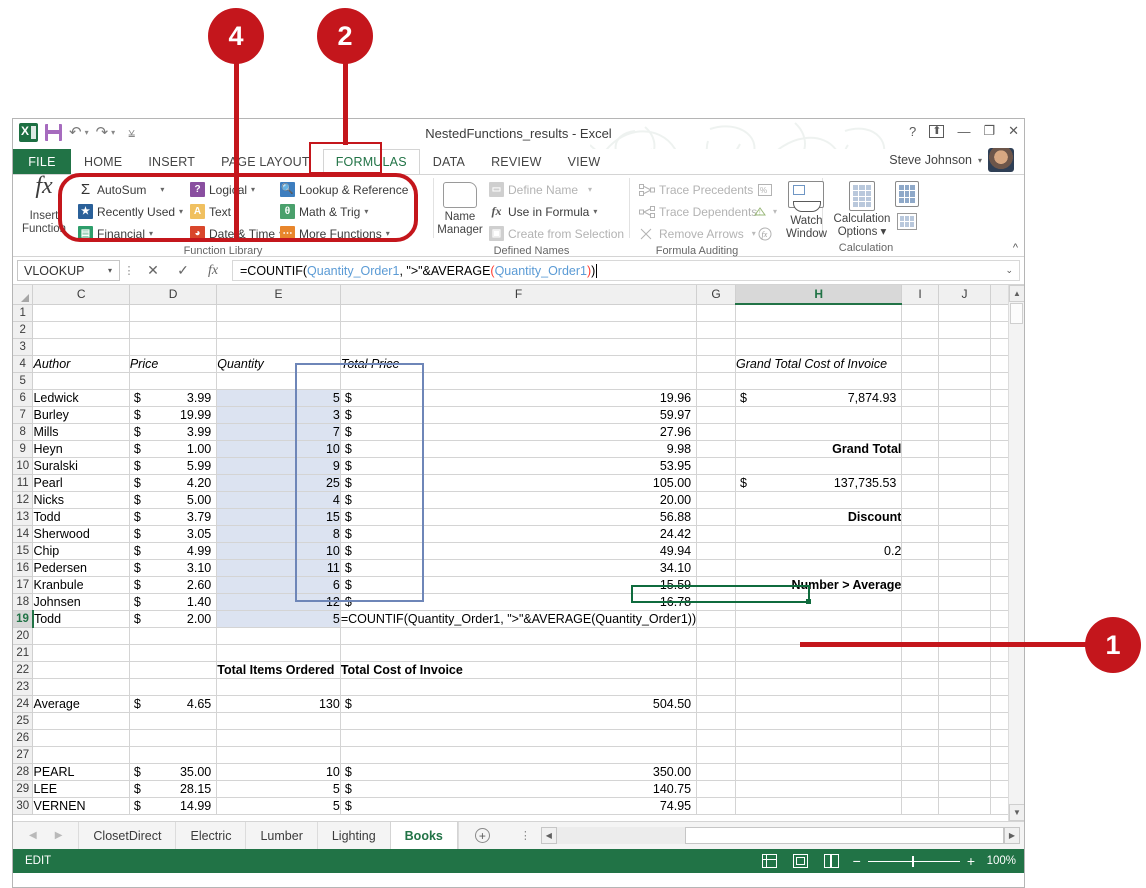 The width and height of the screenshot is (1146, 888). What do you see at coordinates (278, 466) in the screenshot?
I see `cell-E10: 9` at bounding box center [278, 466].